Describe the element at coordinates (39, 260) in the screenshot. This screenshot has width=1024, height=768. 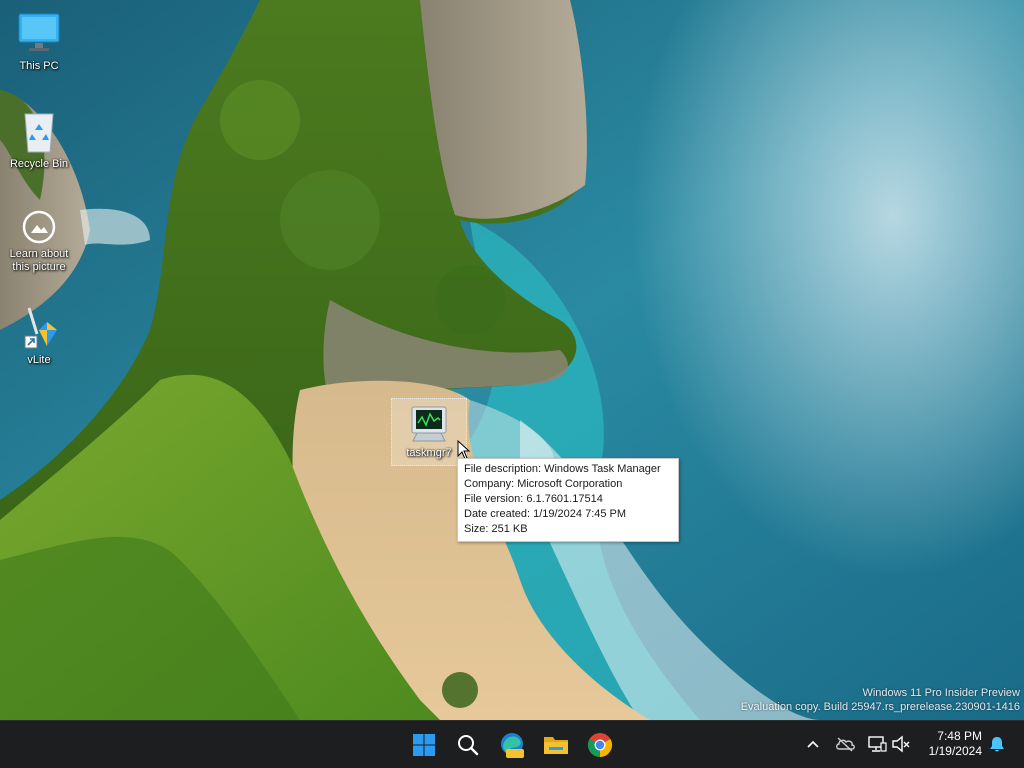
I see `desktop-icon-label: Learn about this picture` at that location.